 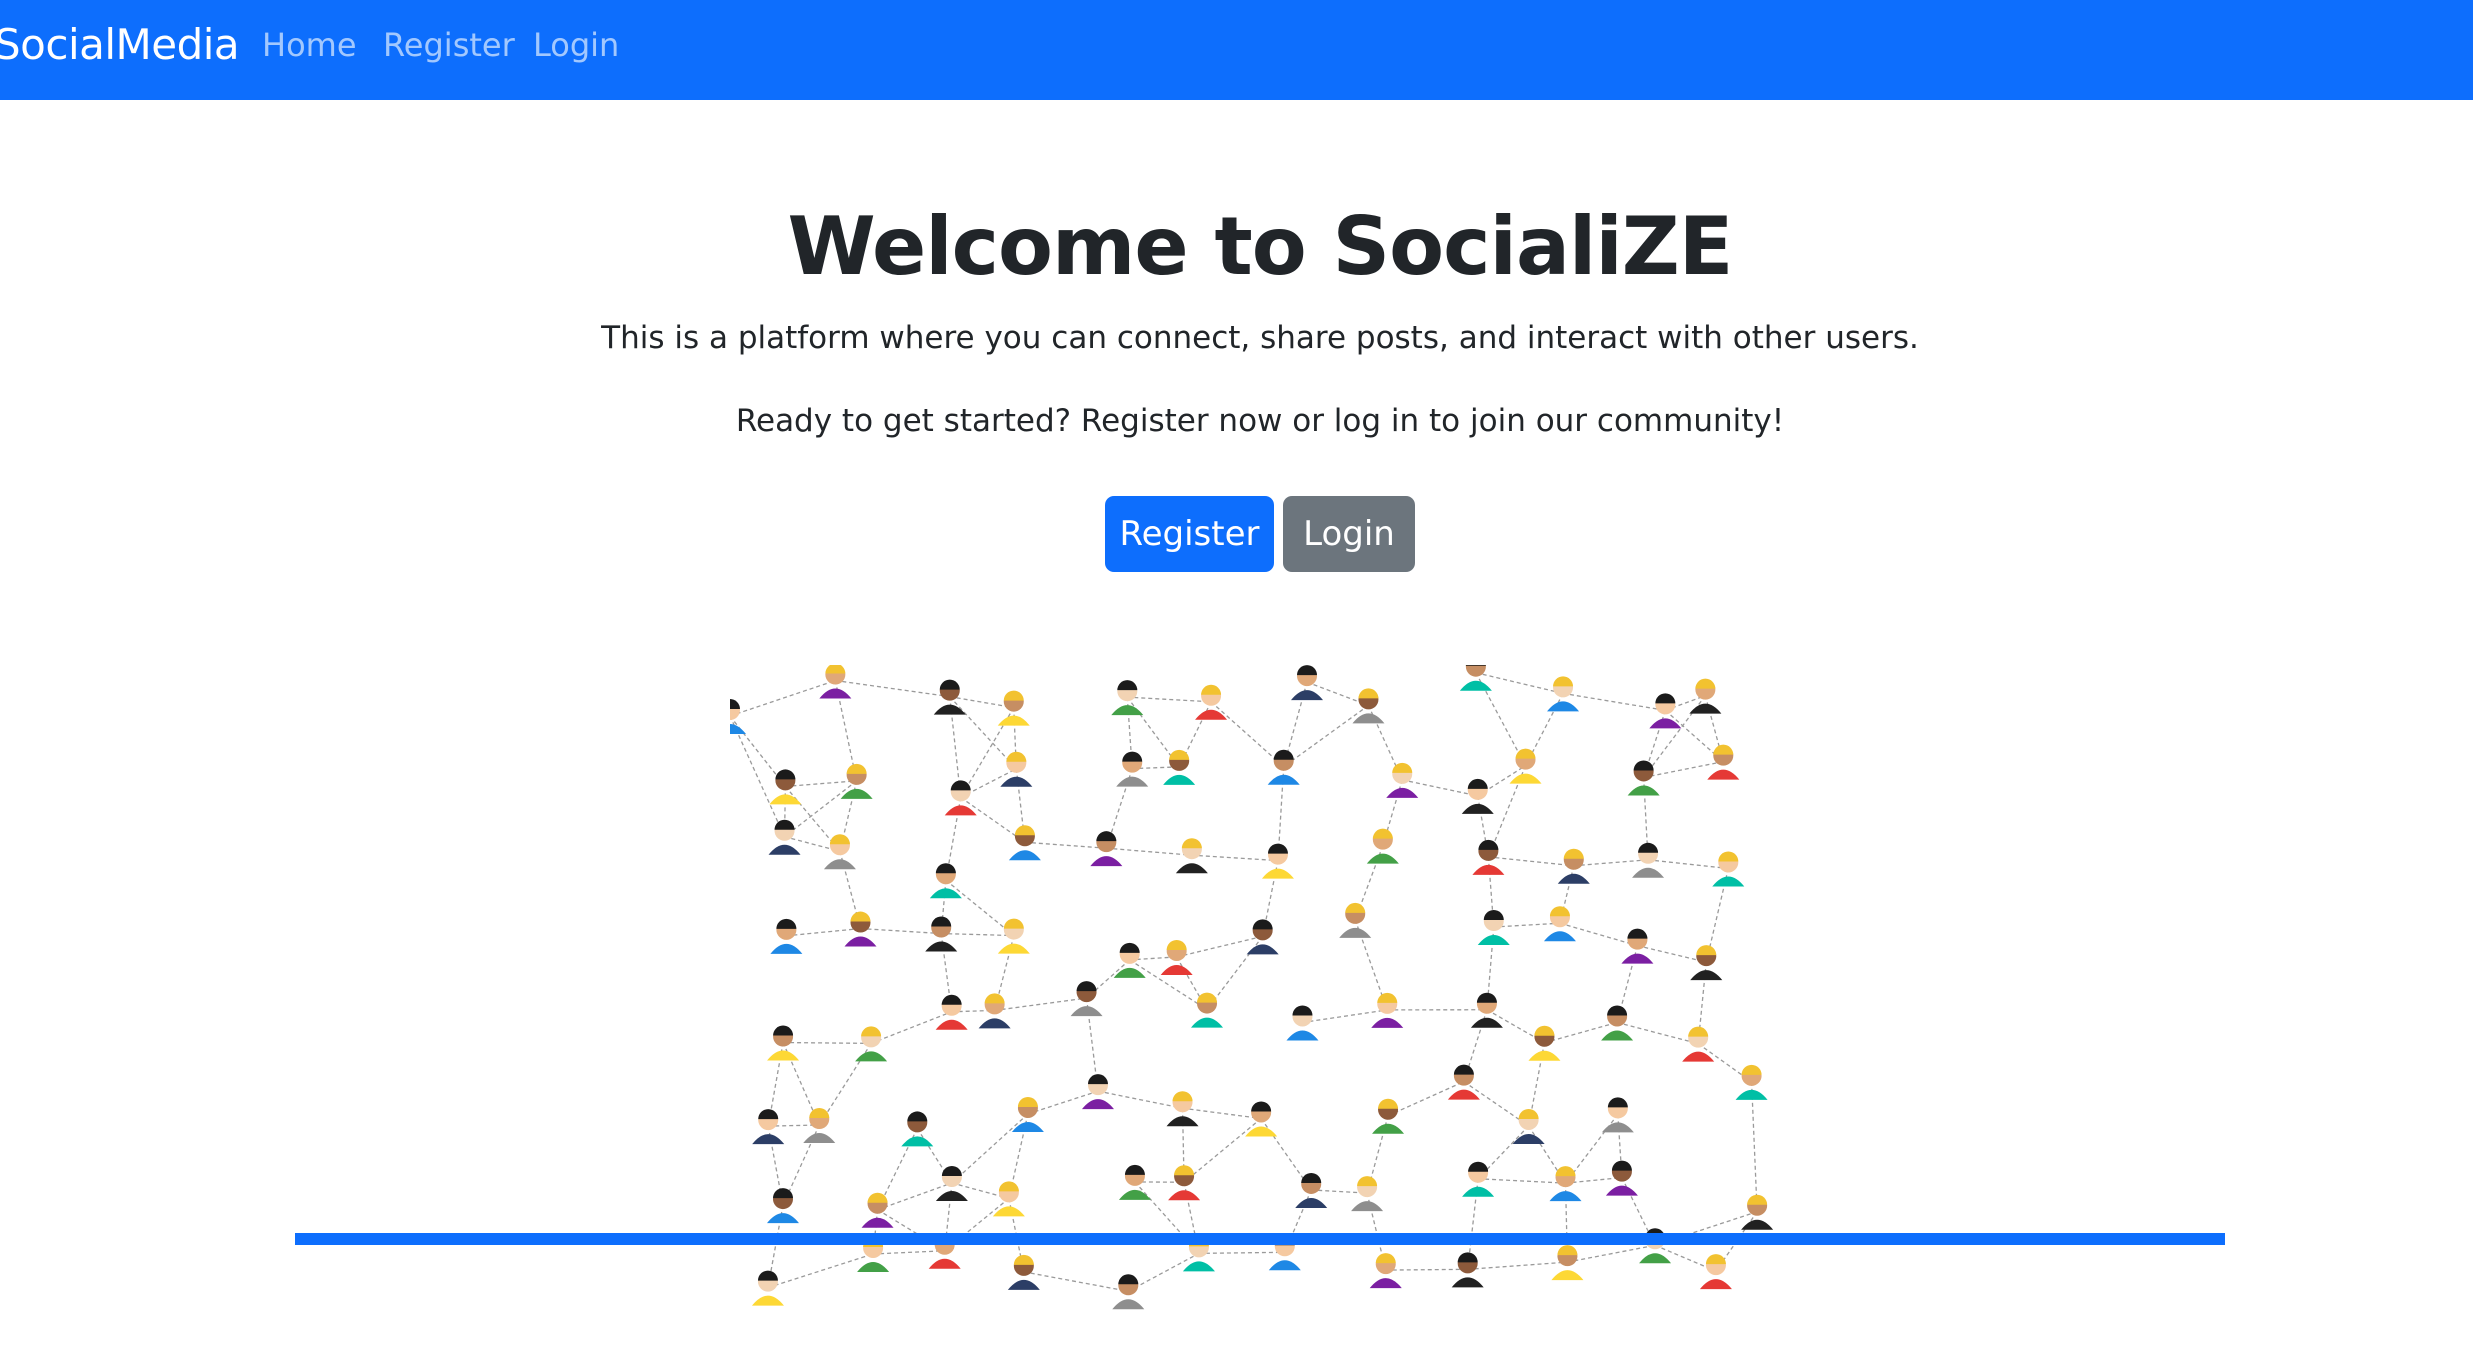 I want to click on login-button: Login, so click(x=1349, y=534).